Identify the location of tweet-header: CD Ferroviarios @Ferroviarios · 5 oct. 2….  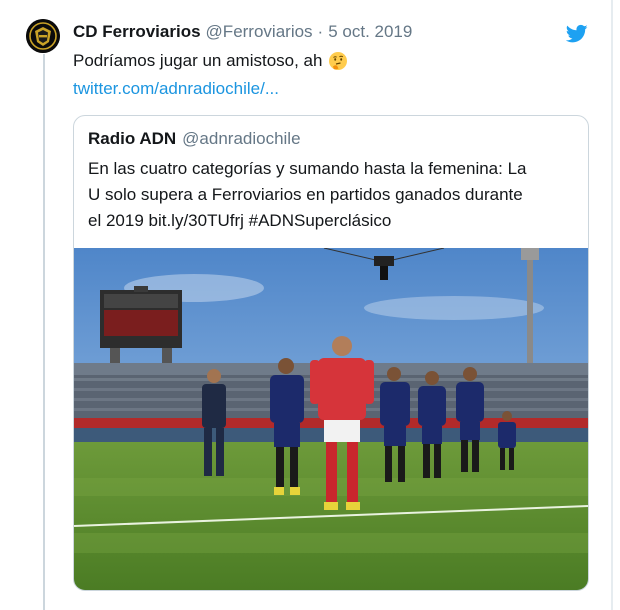
(242, 33).